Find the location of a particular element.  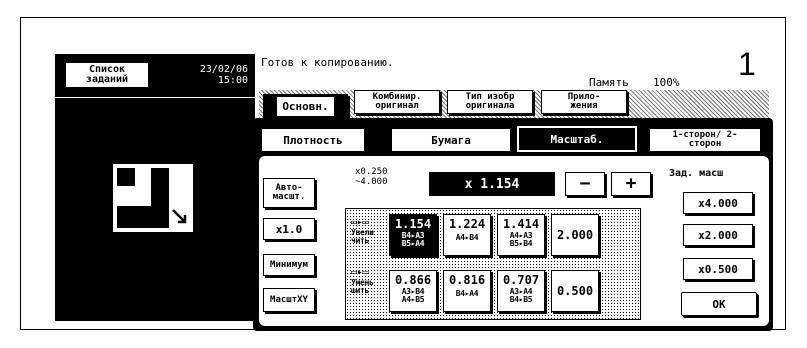

enlarge-1154-button: 1.154 B4▸A3 B5▸A4 is located at coordinates (413, 235).